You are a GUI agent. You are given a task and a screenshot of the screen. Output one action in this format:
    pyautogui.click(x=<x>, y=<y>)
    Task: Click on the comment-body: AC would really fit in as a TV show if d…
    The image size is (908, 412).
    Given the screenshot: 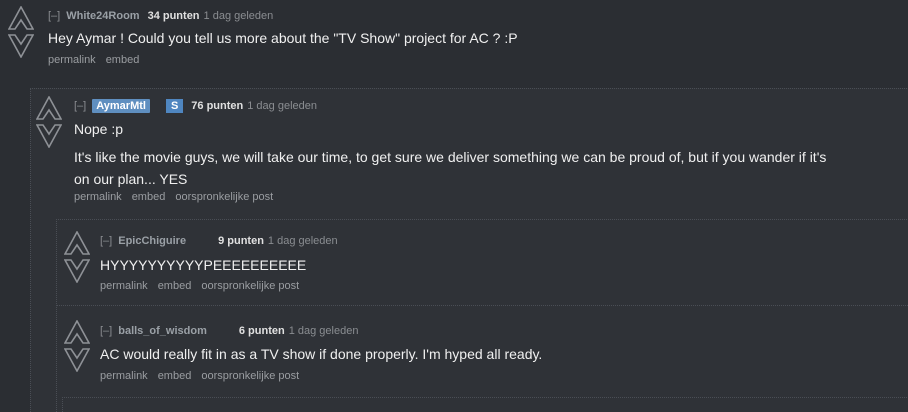 What is the action you would take?
    pyautogui.click(x=321, y=354)
    